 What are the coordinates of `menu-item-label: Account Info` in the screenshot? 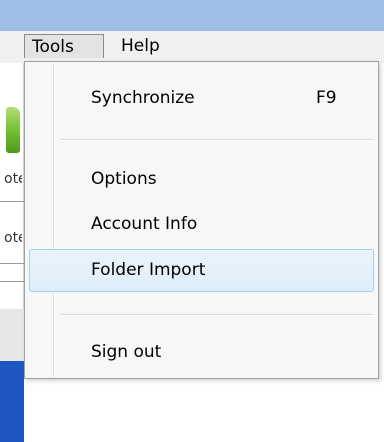 It's located at (144, 224).